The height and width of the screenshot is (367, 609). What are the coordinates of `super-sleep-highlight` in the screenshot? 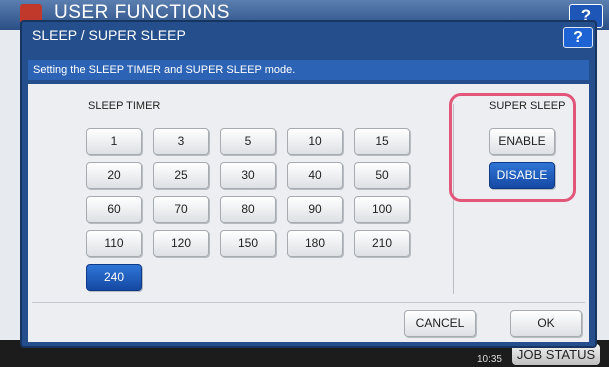 It's located at (512, 147).